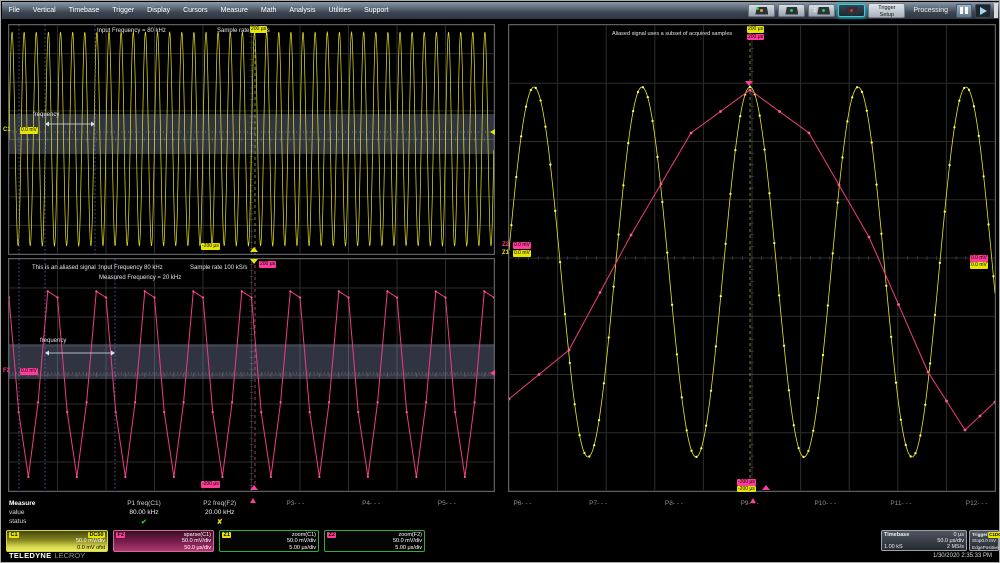  I want to click on zoom-delay-label-z1: -200 μs, so click(746, 488).